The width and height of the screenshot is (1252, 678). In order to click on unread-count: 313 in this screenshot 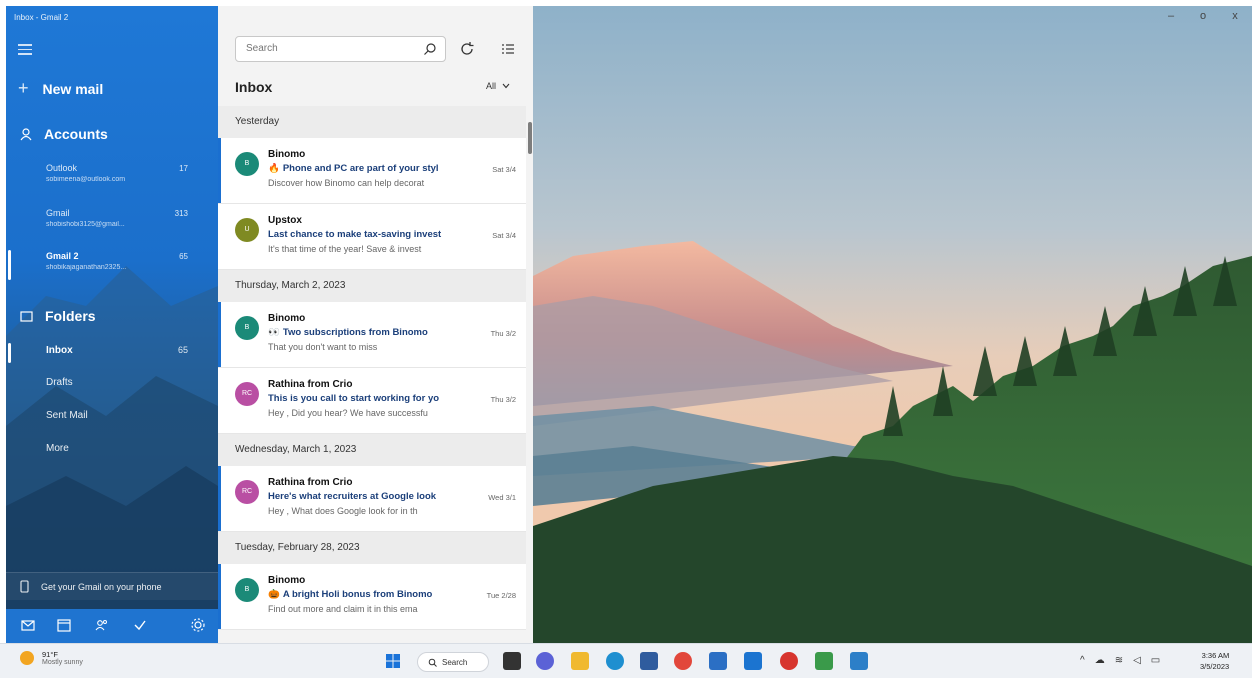, I will do `click(181, 213)`.